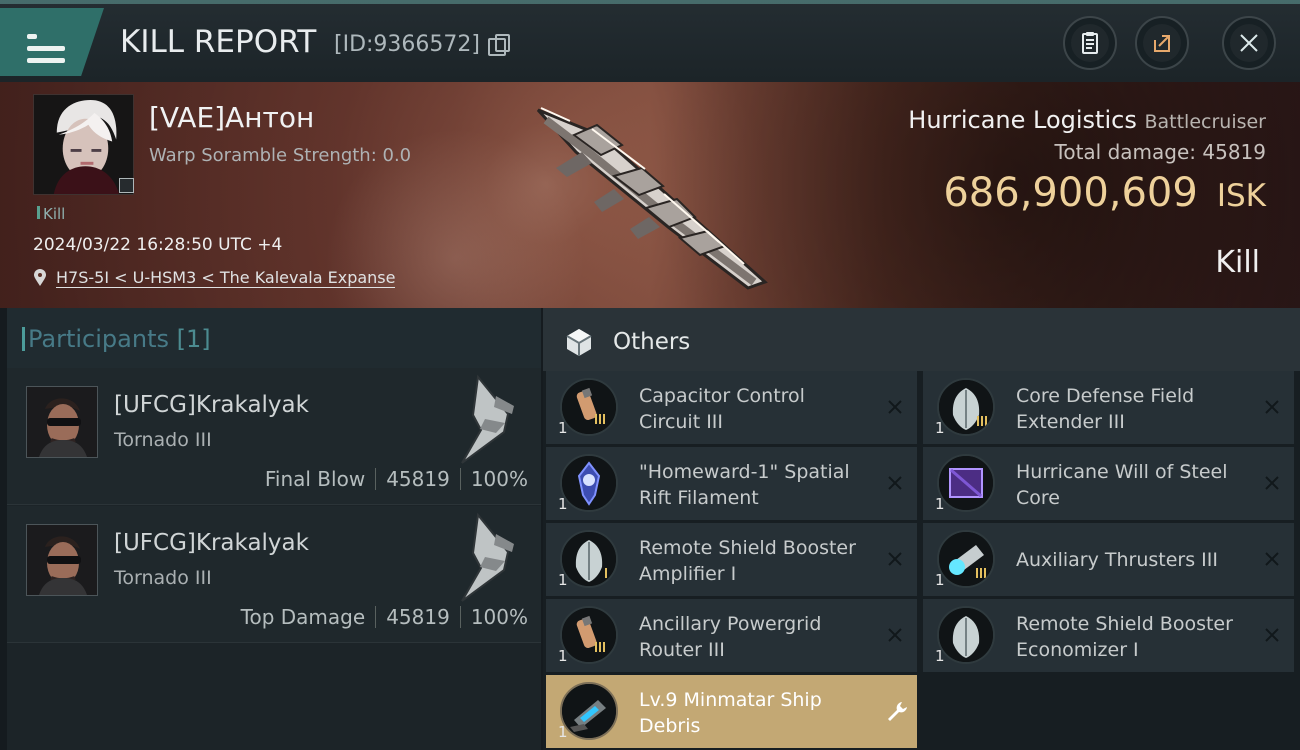  What do you see at coordinates (652, 342) in the screenshot?
I see `others-title: Others` at bounding box center [652, 342].